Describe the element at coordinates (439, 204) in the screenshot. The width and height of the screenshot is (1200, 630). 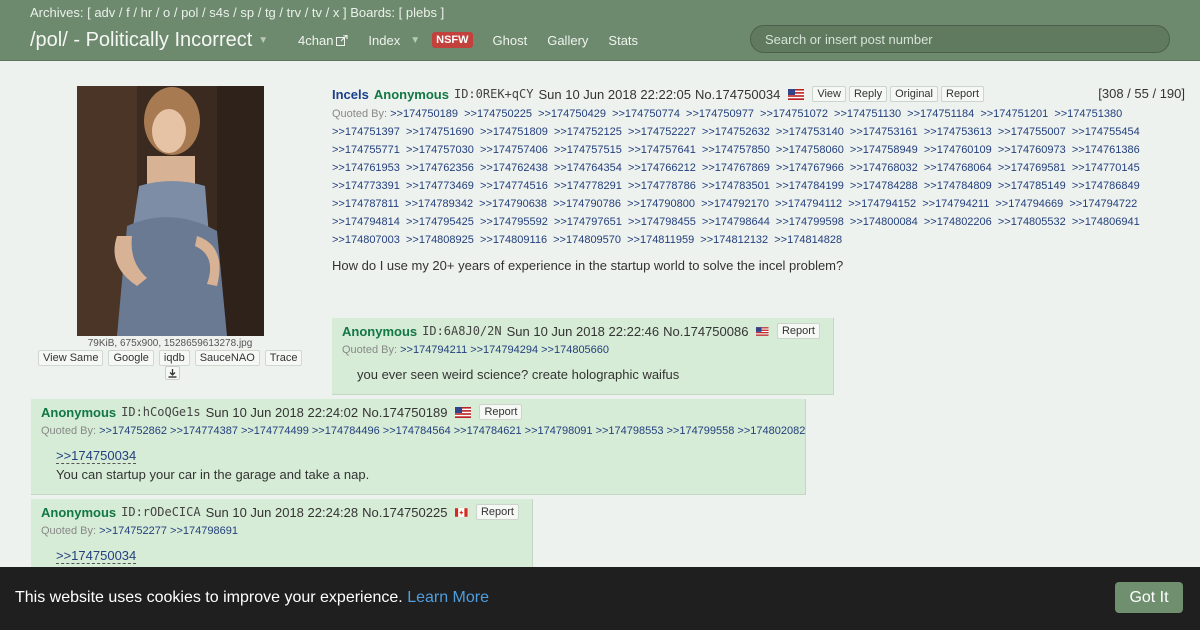
I see `quote-backlink: >>174789342` at that location.